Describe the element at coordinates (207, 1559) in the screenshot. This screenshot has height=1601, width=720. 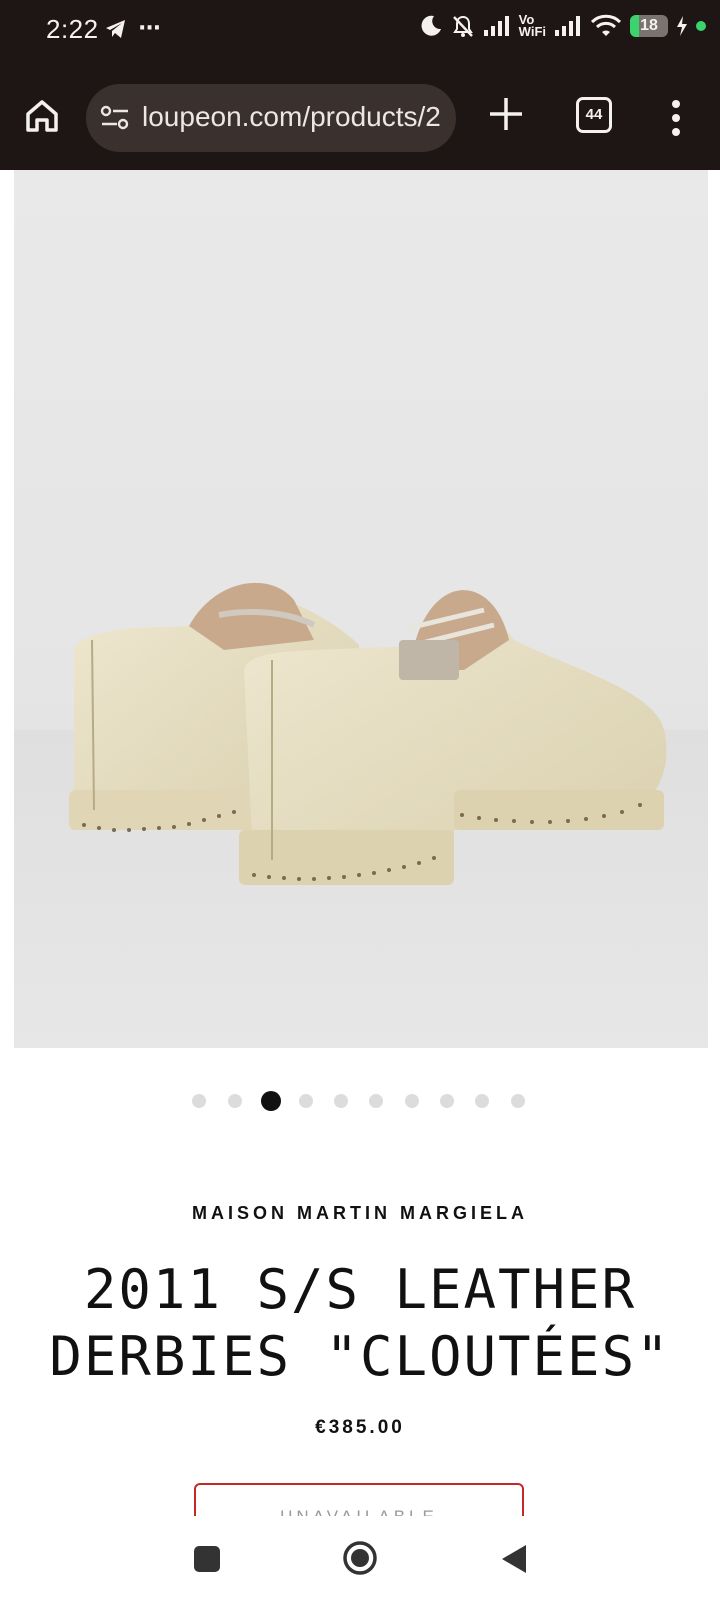
I see `recents-icon` at that location.